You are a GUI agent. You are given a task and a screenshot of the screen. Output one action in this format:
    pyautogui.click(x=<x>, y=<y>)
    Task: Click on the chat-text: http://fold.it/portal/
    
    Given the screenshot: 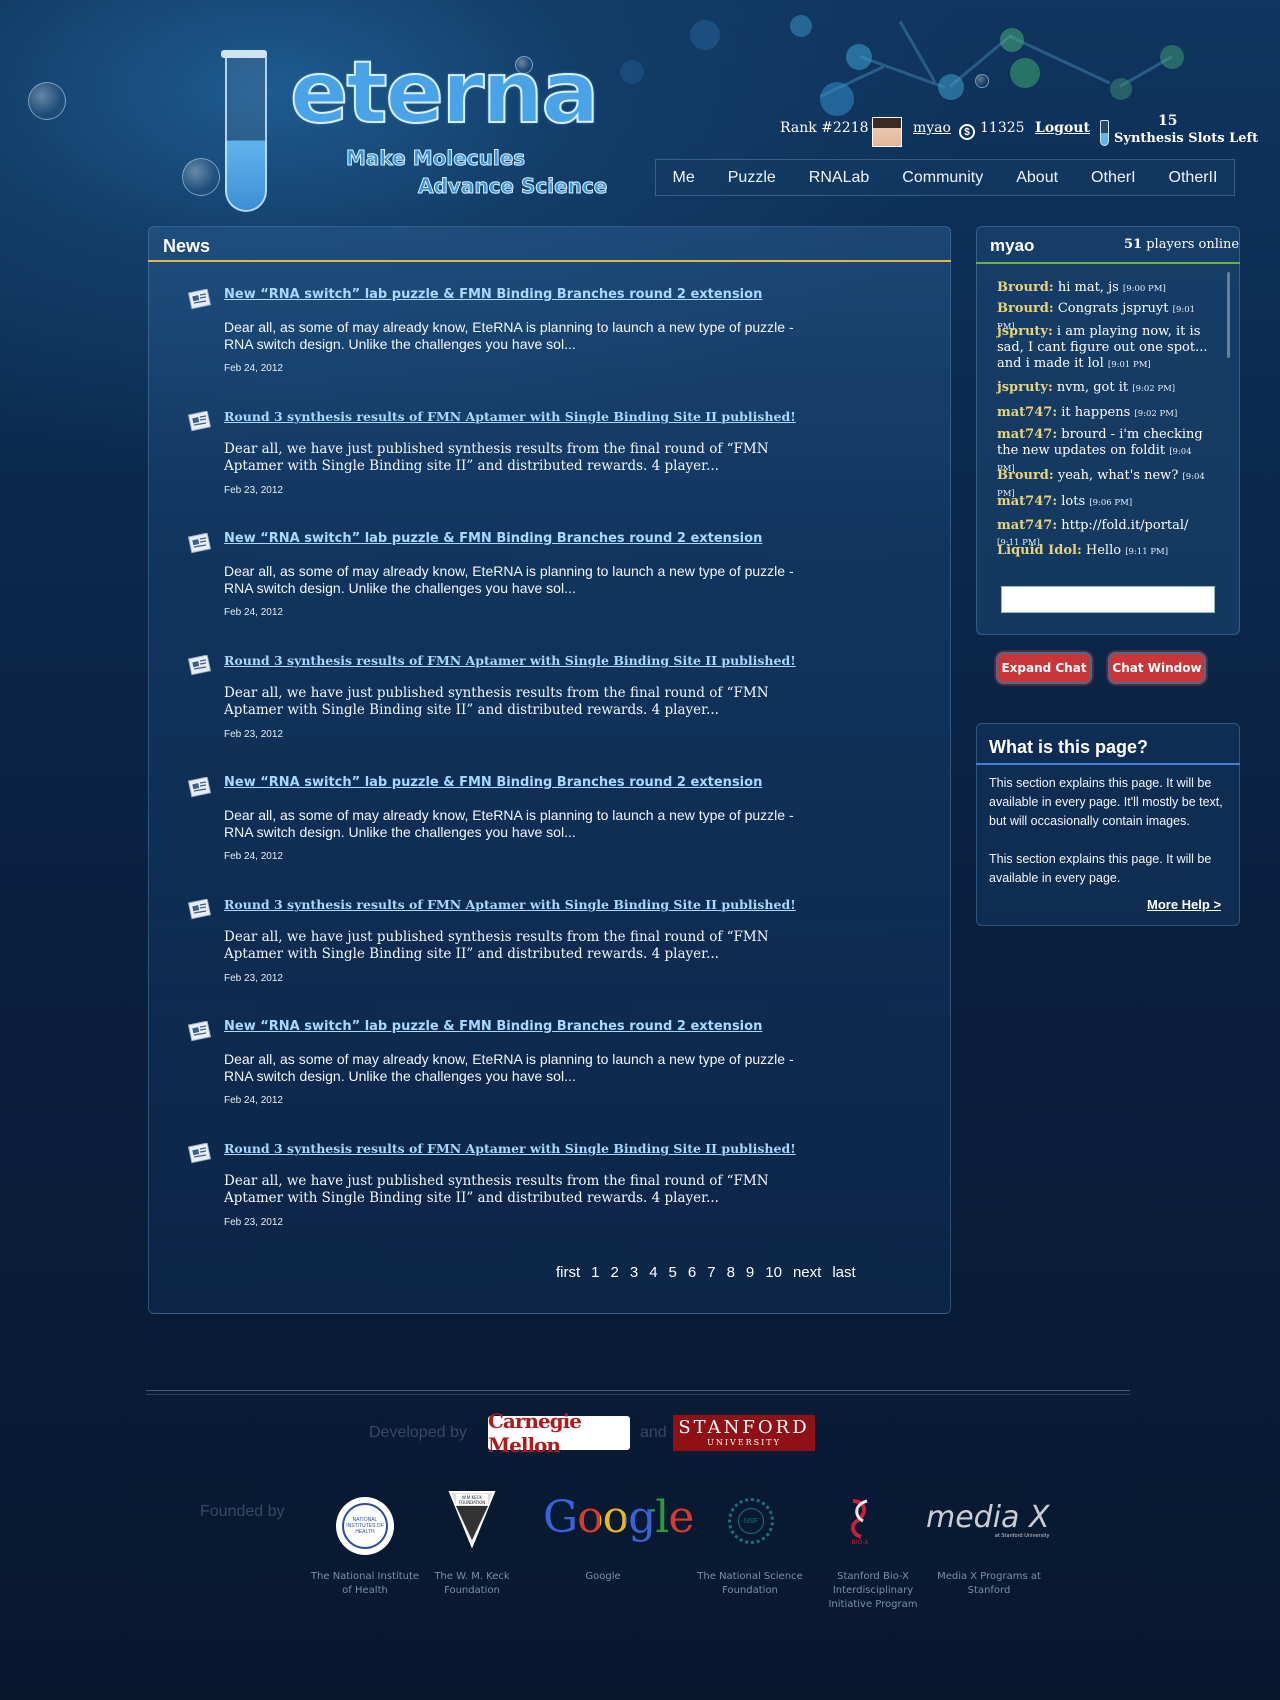 What is the action you would take?
    pyautogui.click(x=1125, y=525)
    